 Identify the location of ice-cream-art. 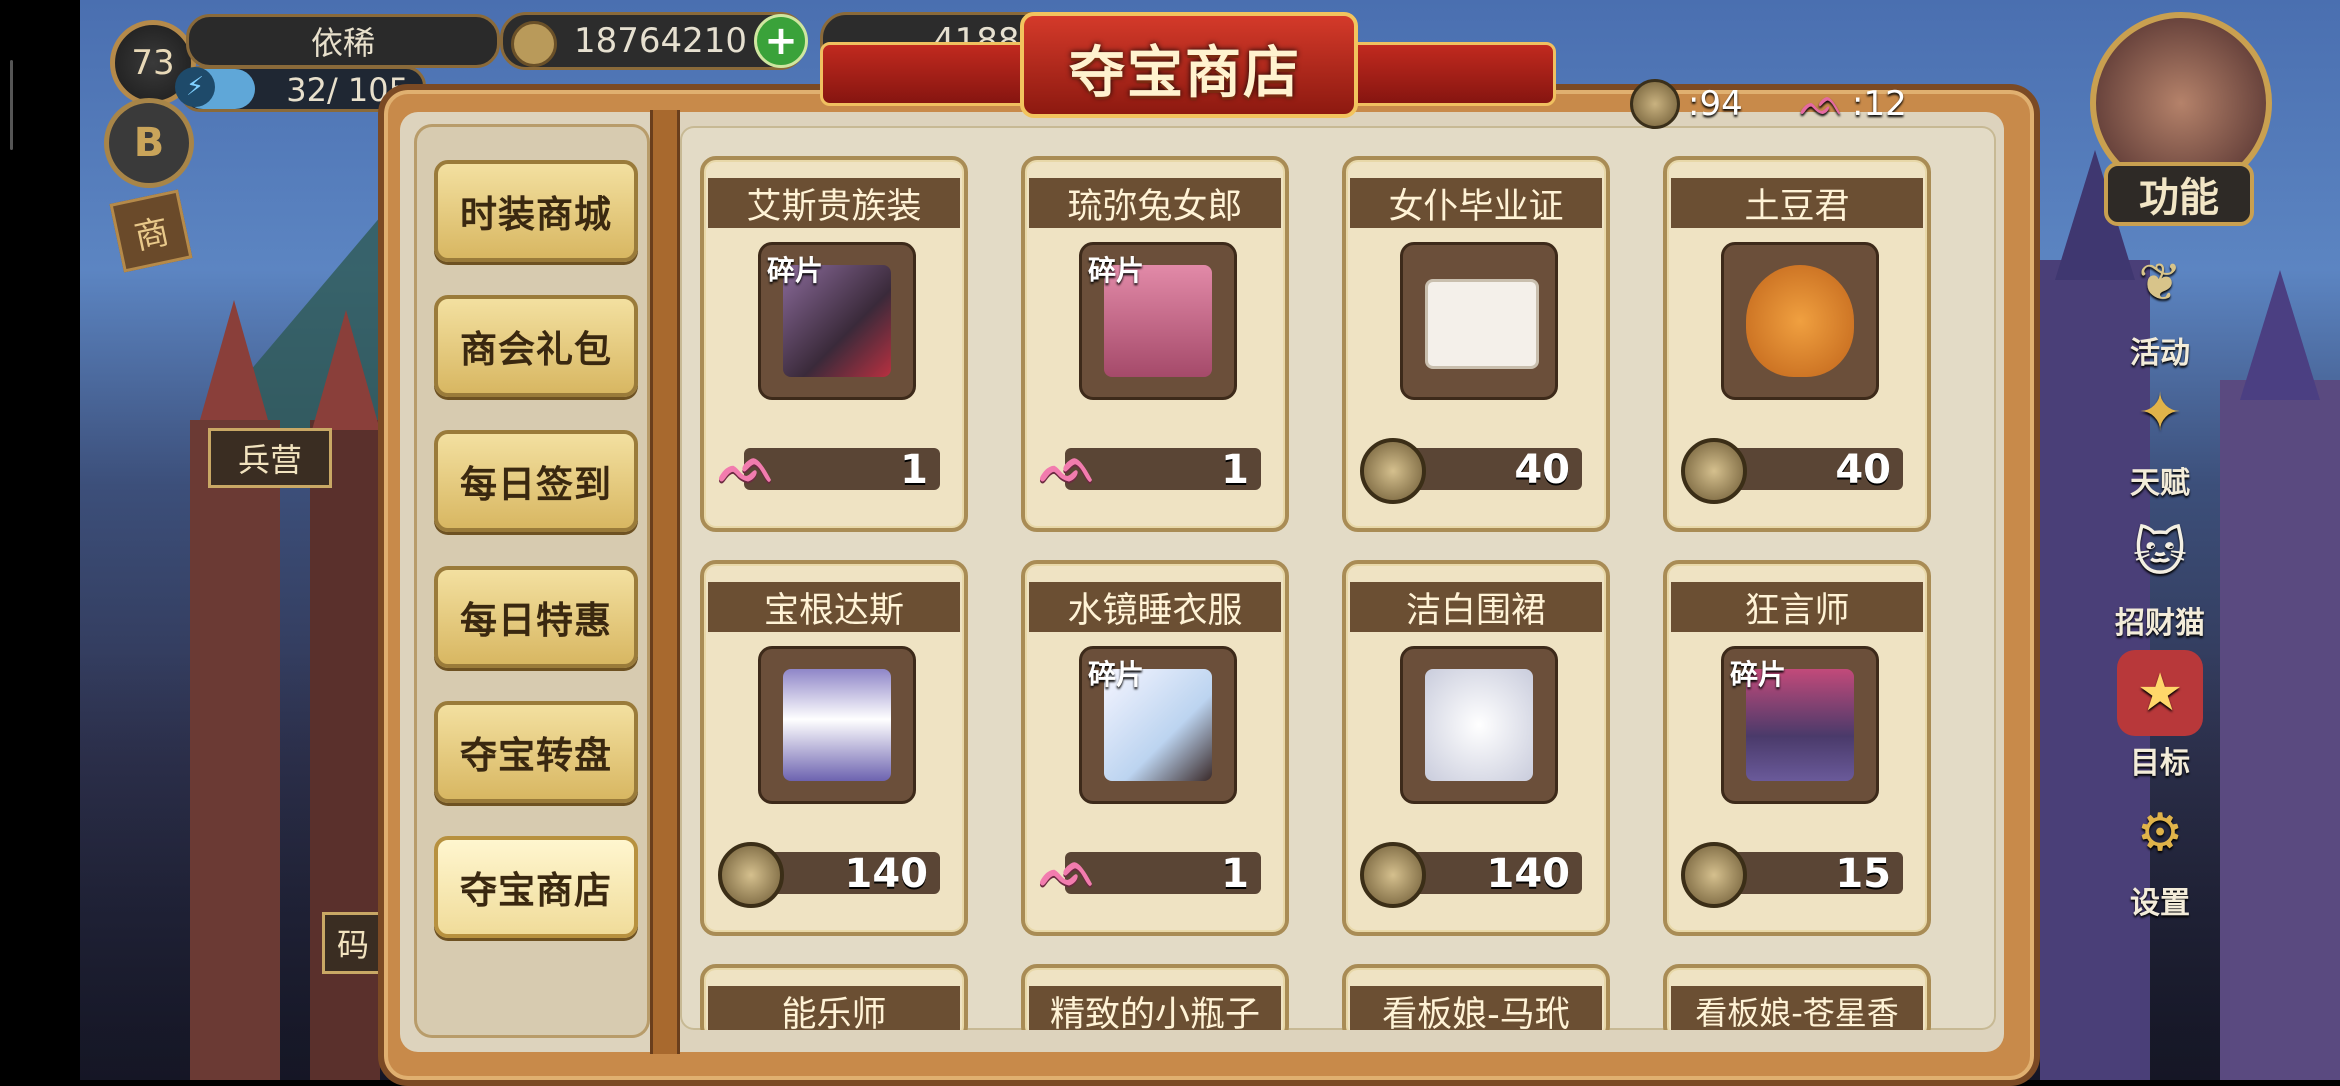
(837, 725).